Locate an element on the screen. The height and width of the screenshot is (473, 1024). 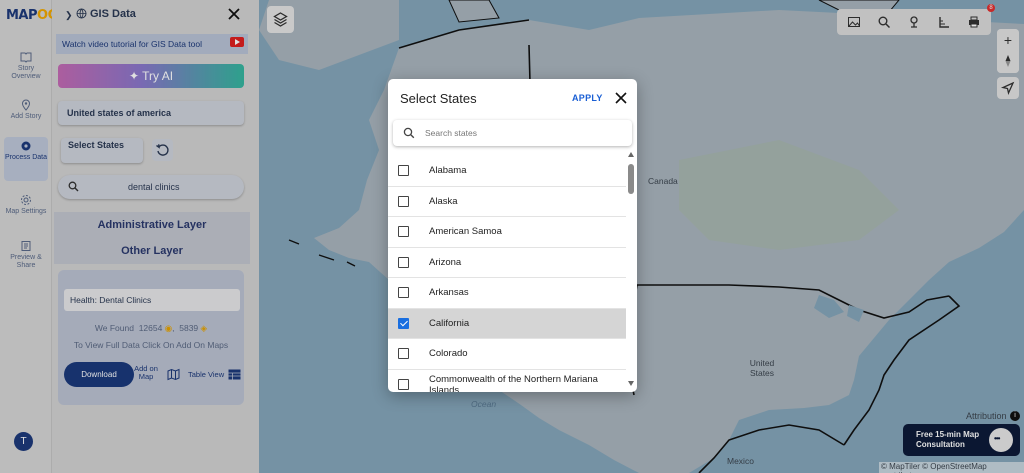
apply-button: APPLY is located at coordinates (587, 98).